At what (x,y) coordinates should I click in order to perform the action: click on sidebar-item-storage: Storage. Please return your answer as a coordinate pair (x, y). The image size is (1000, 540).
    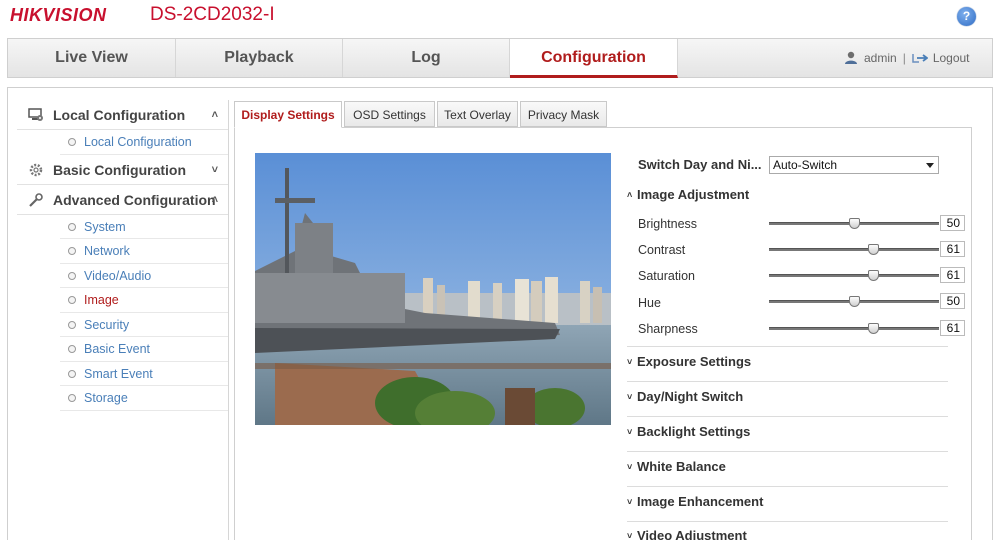
    Looking at the image, I should click on (144, 398).